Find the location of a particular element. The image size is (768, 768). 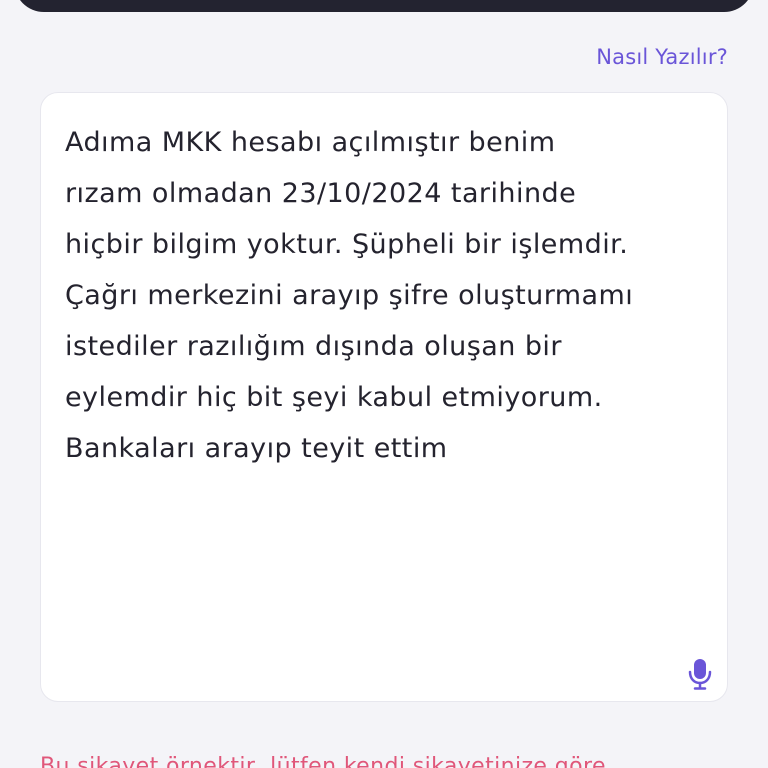

how-to-write-link: Nasıl Yazılır? is located at coordinates (662, 57).